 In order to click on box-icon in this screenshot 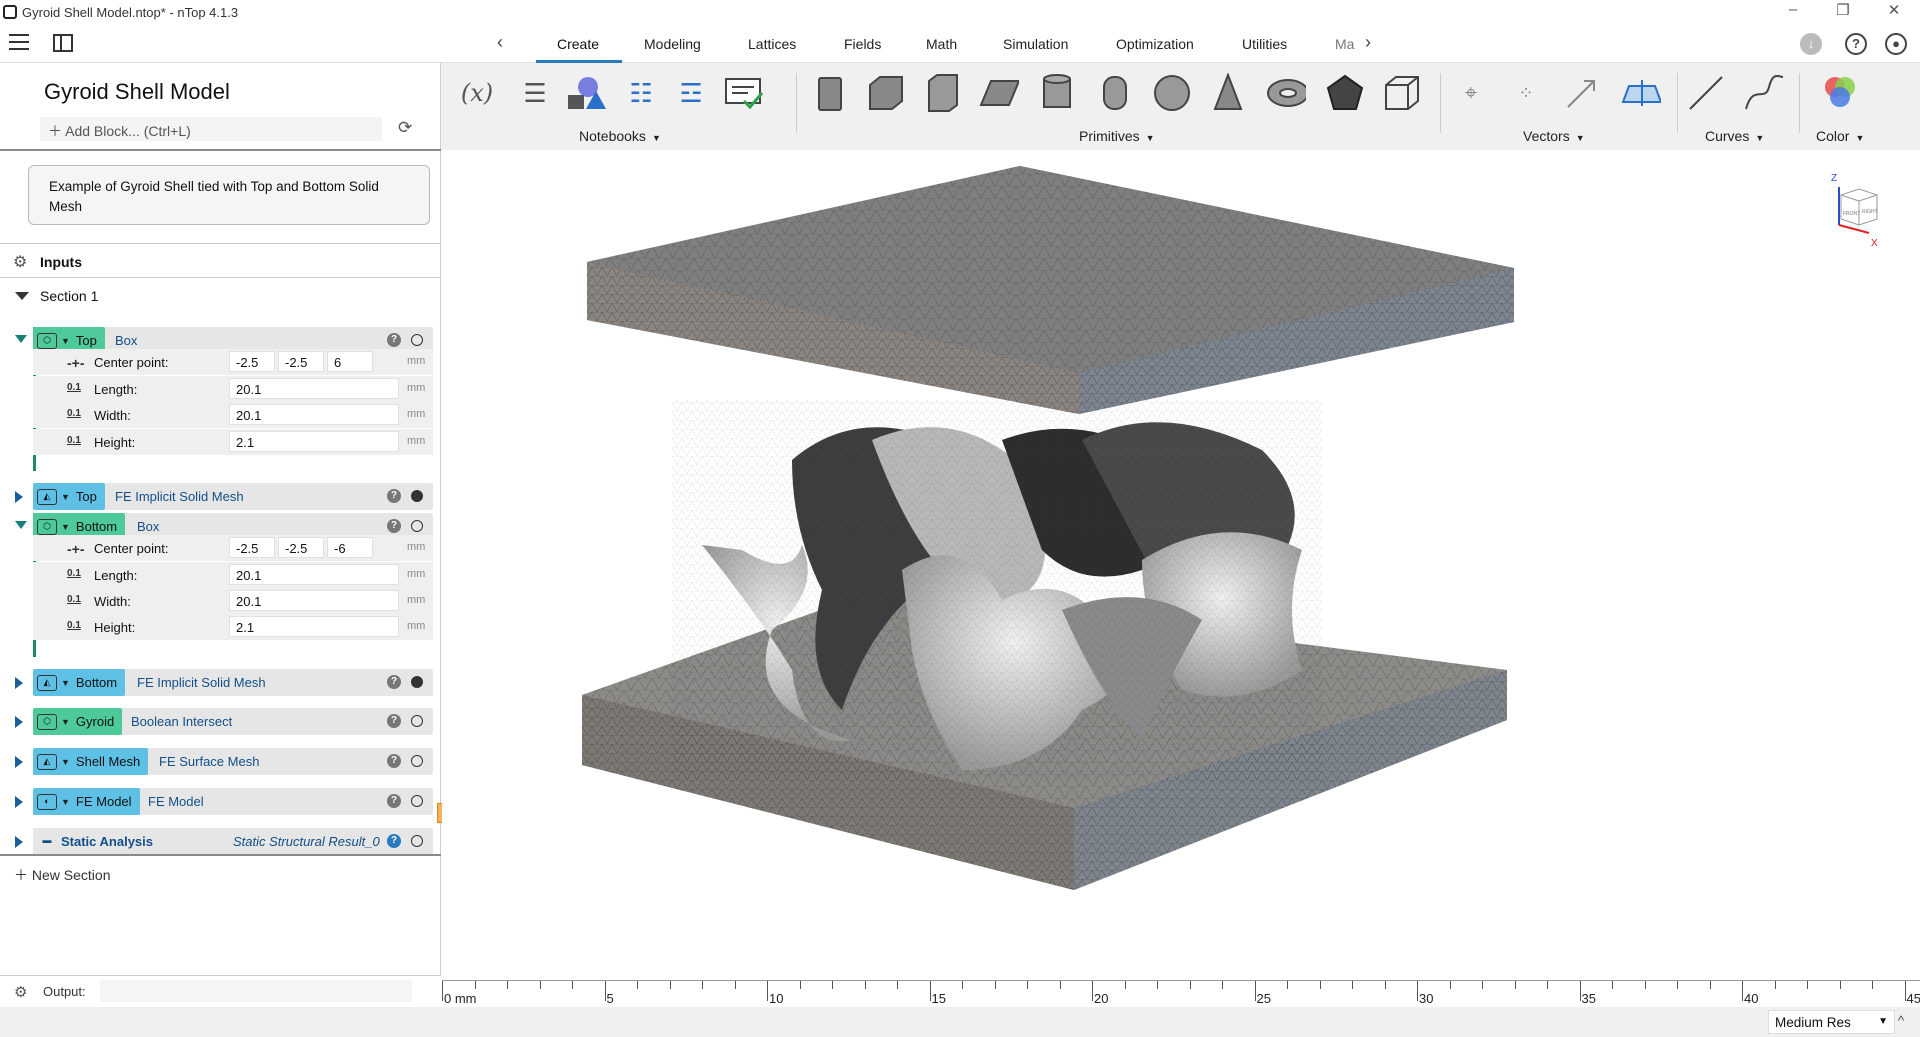, I will do `click(886, 93)`.